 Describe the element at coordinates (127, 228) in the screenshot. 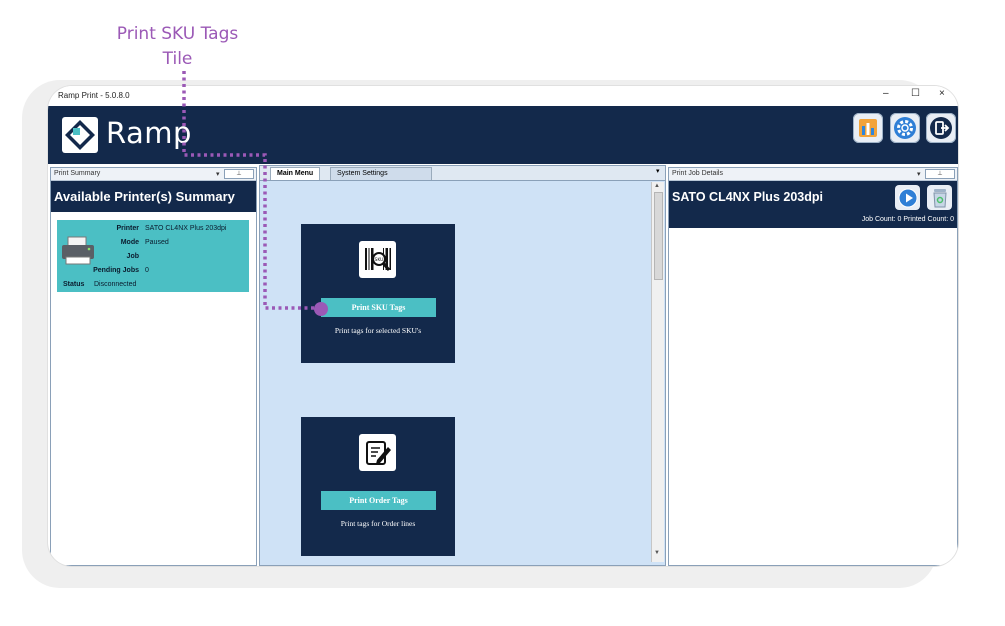

I see `printer-label: Printer` at that location.